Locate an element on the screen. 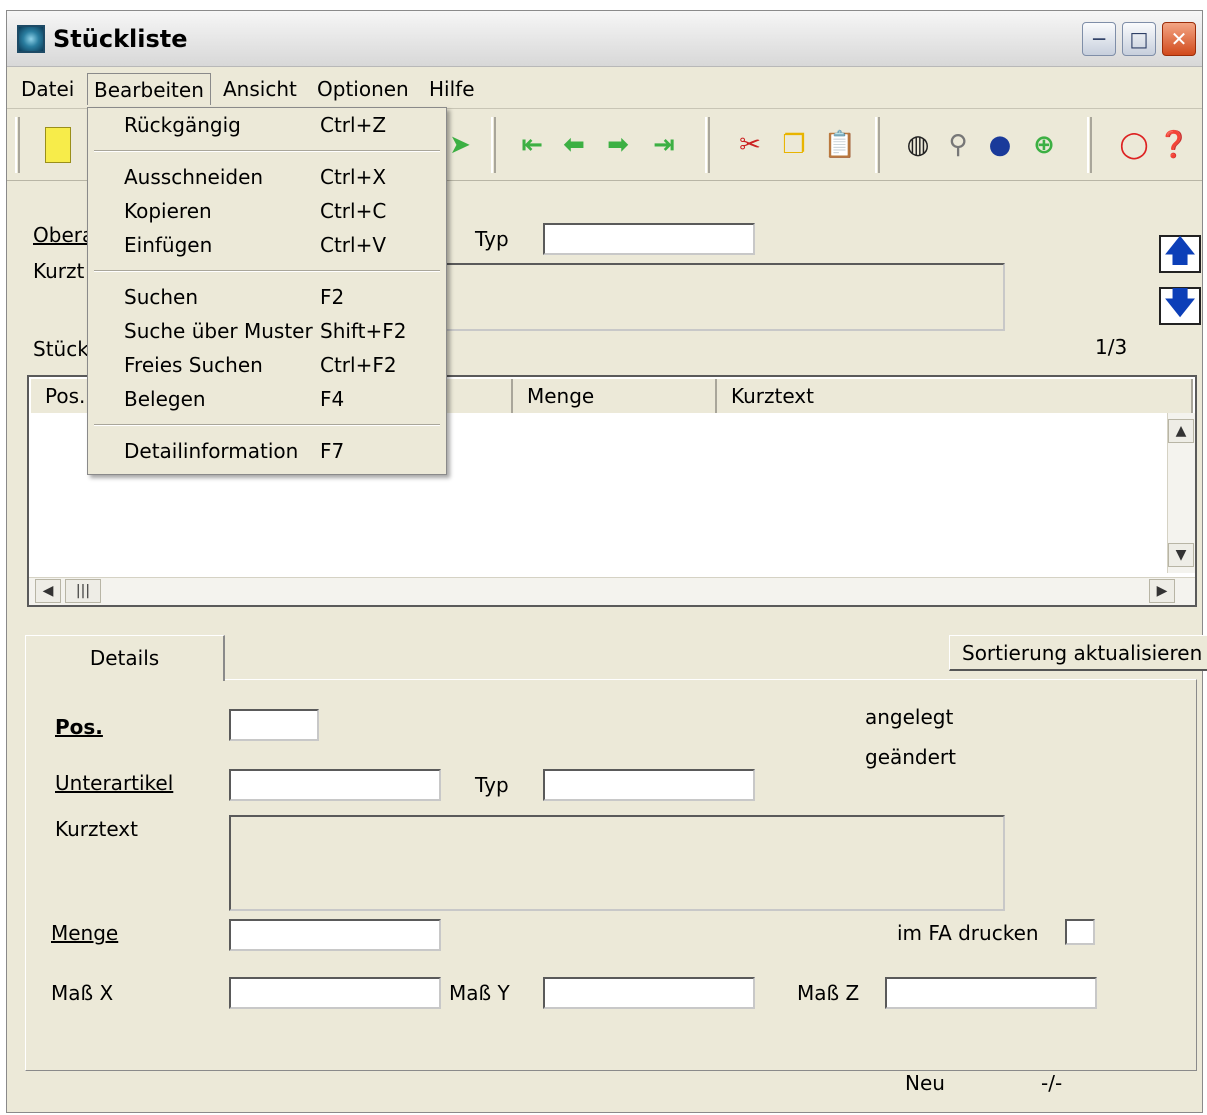  close-button: ✕ is located at coordinates (1179, 39).